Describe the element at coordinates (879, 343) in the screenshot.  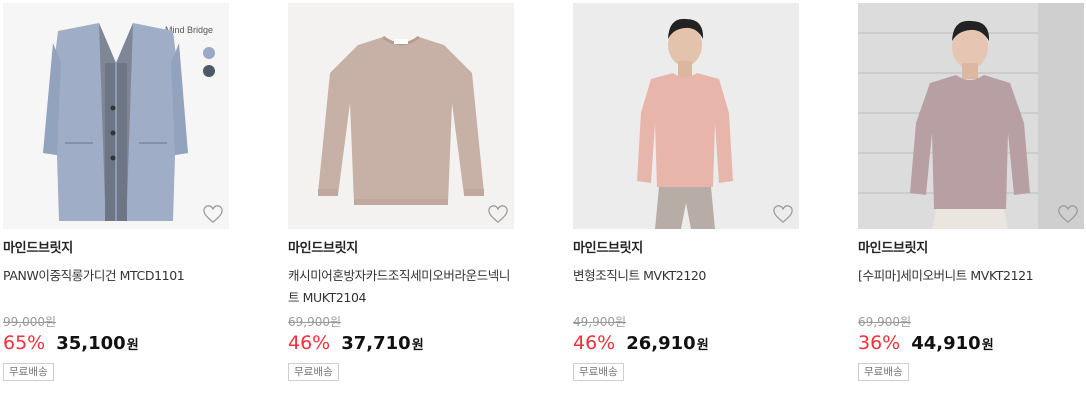
I see `discount-rate: 36%` at that location.